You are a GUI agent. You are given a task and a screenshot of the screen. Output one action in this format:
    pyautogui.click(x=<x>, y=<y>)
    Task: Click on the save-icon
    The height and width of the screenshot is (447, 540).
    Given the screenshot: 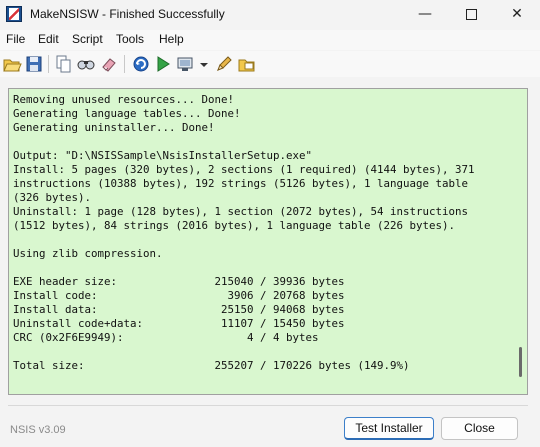 What is the action you would take?
    pyautogui.click(x=34, y=64)
    